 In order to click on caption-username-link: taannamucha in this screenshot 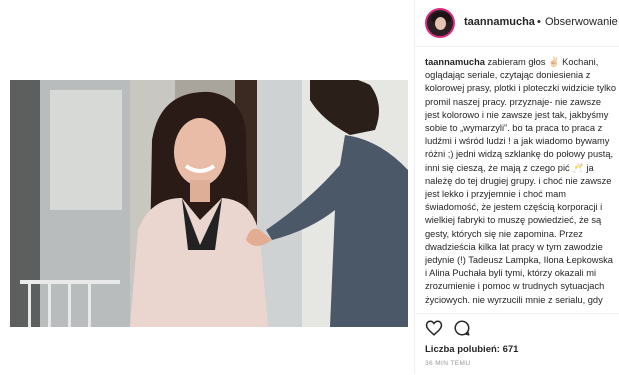, I will do `click(455, 62)`.